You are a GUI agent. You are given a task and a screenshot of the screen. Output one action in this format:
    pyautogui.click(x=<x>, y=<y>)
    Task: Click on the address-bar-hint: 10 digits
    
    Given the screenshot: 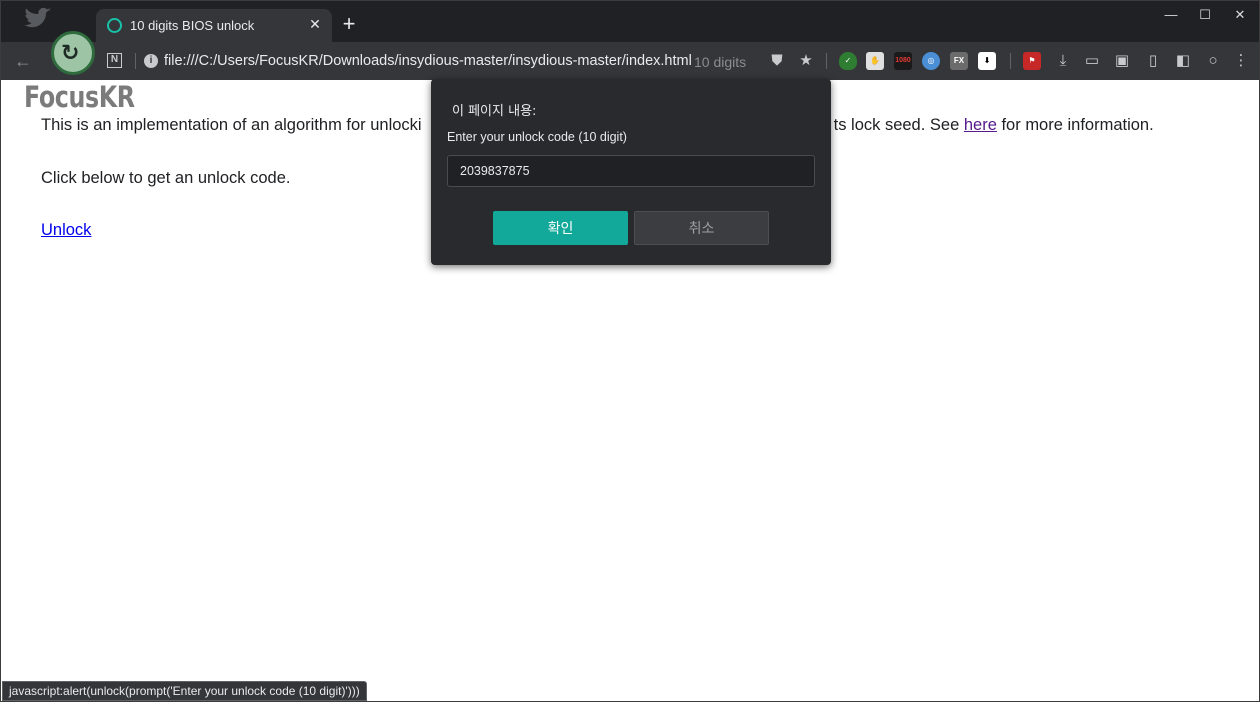 What is the action you would take?
    pyautogui.click(x=720, y=62)
    